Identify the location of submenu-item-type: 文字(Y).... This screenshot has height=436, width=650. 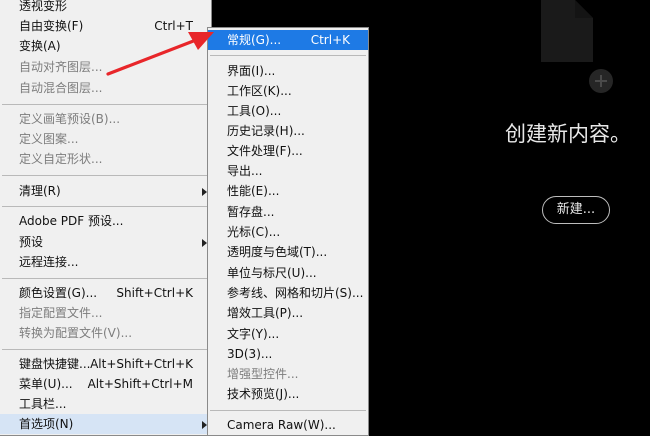
(288, 334).